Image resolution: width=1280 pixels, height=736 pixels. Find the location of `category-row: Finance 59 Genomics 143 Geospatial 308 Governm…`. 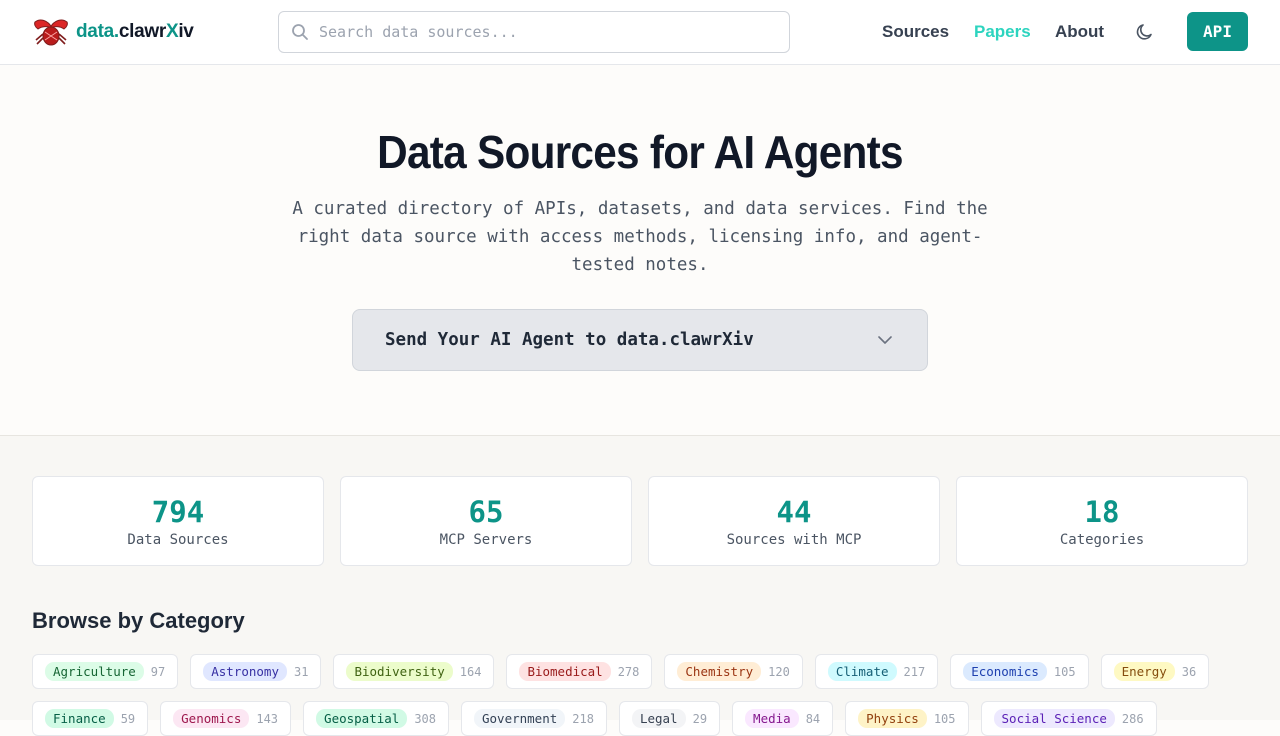

category-row: Finance 59 Genomics 143 Geospatial 308 Governm… is located at coordinates (594, 718).